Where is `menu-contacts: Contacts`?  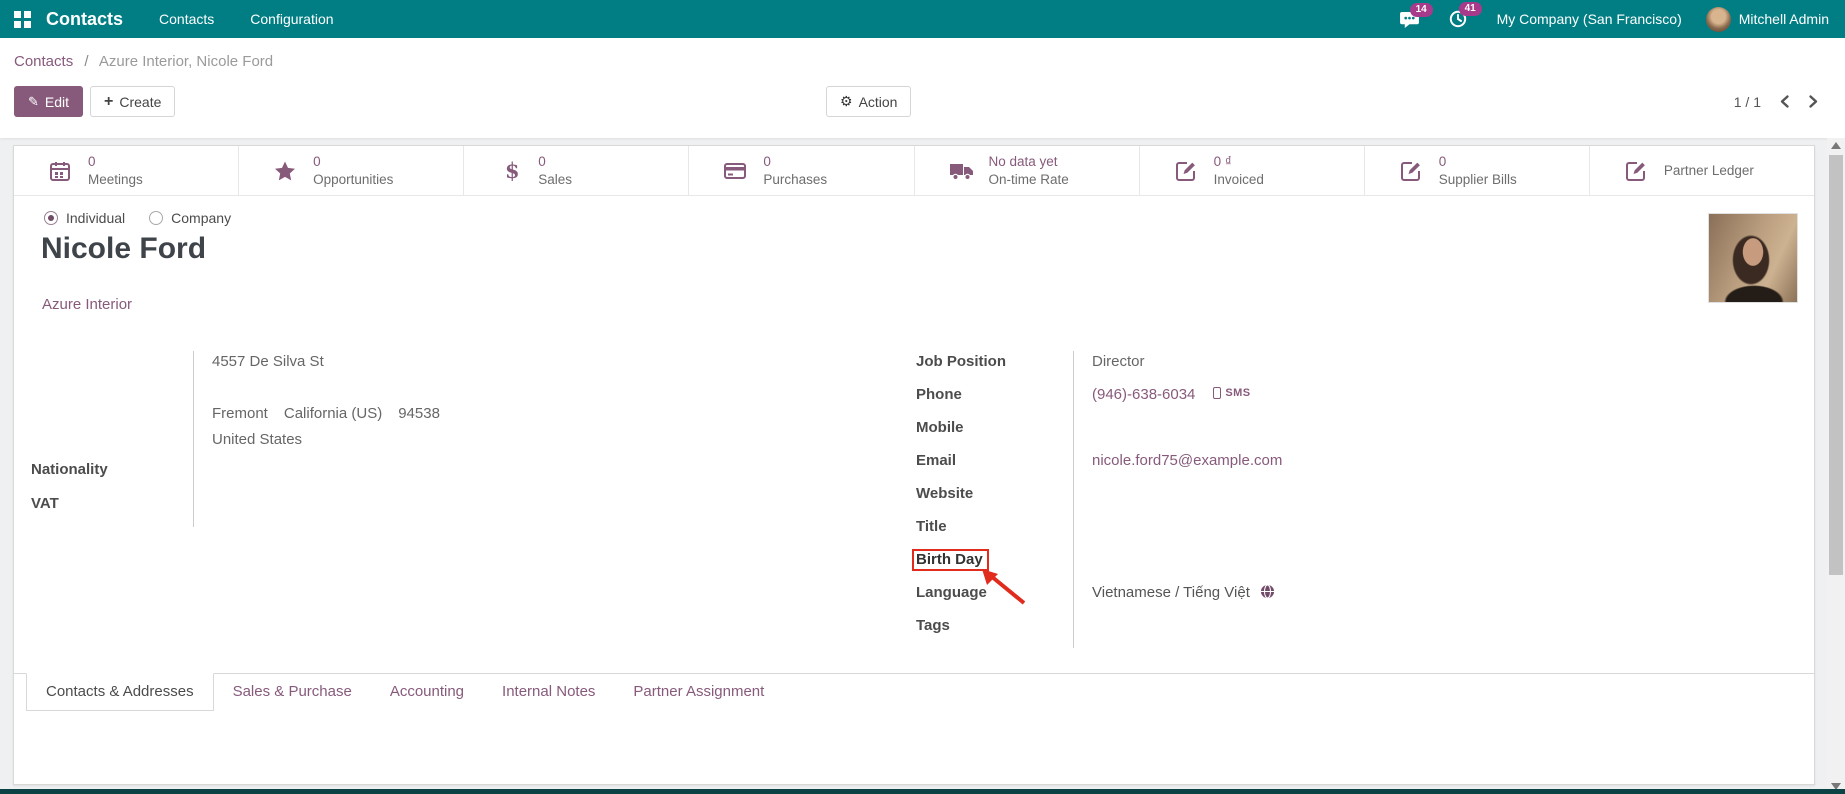 menu-contacts: Contacts is located at coordinates (186, 19).